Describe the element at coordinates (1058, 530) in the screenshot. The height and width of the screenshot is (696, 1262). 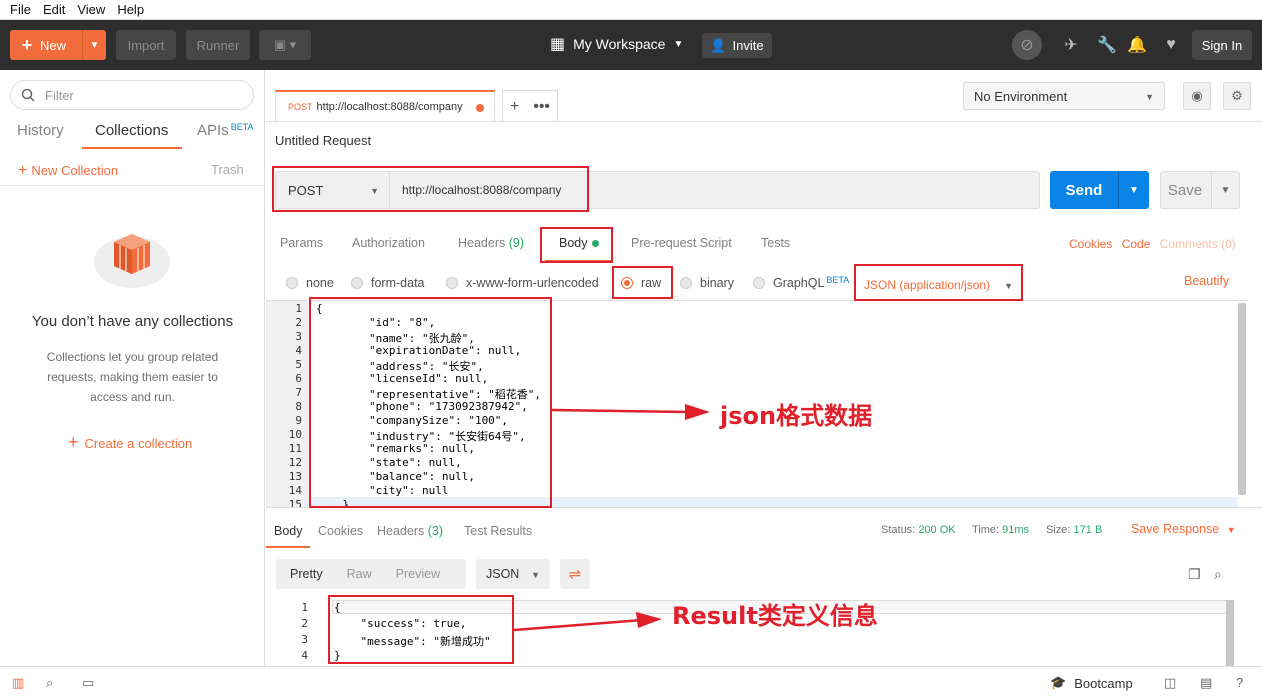
I see `size-label: Size:` at that location.